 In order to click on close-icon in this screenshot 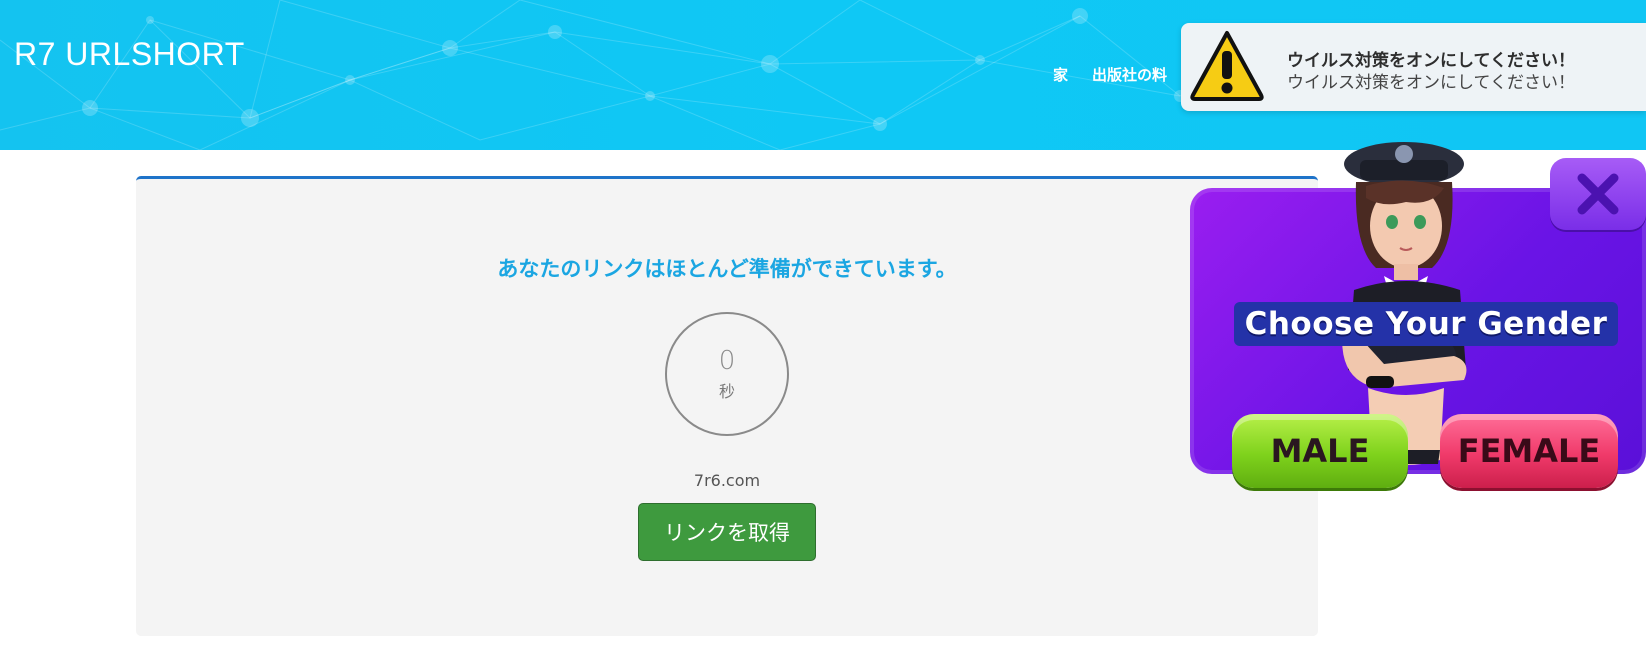, I will do `click(1598, 194)`.